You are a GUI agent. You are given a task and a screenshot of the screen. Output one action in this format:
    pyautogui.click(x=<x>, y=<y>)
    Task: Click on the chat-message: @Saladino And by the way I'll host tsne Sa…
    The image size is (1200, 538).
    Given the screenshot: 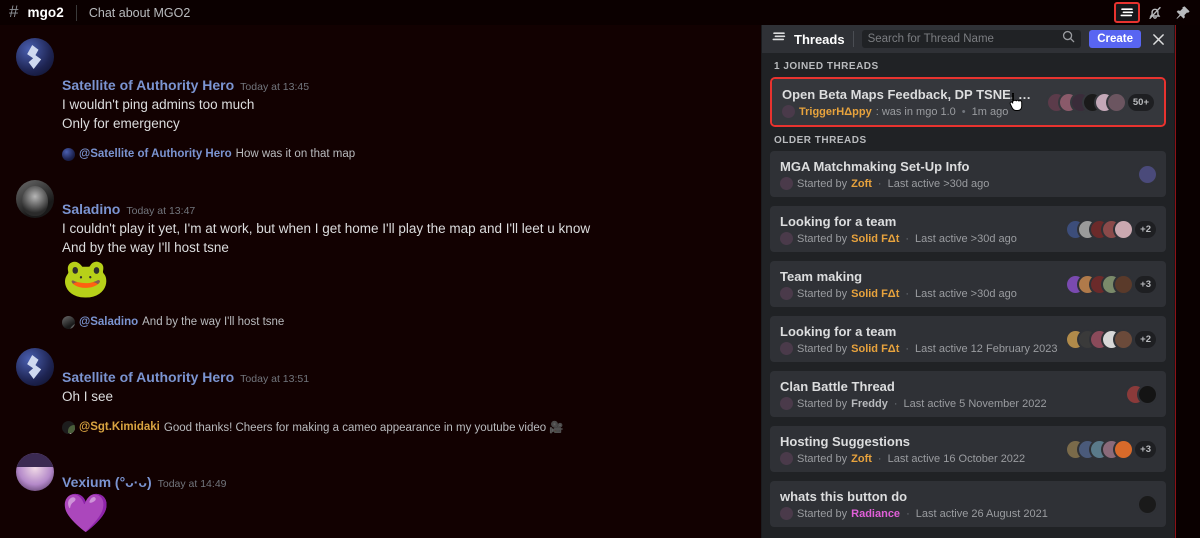 What is the action you would take?
    pyautogui.click(x=381, y=359)
    